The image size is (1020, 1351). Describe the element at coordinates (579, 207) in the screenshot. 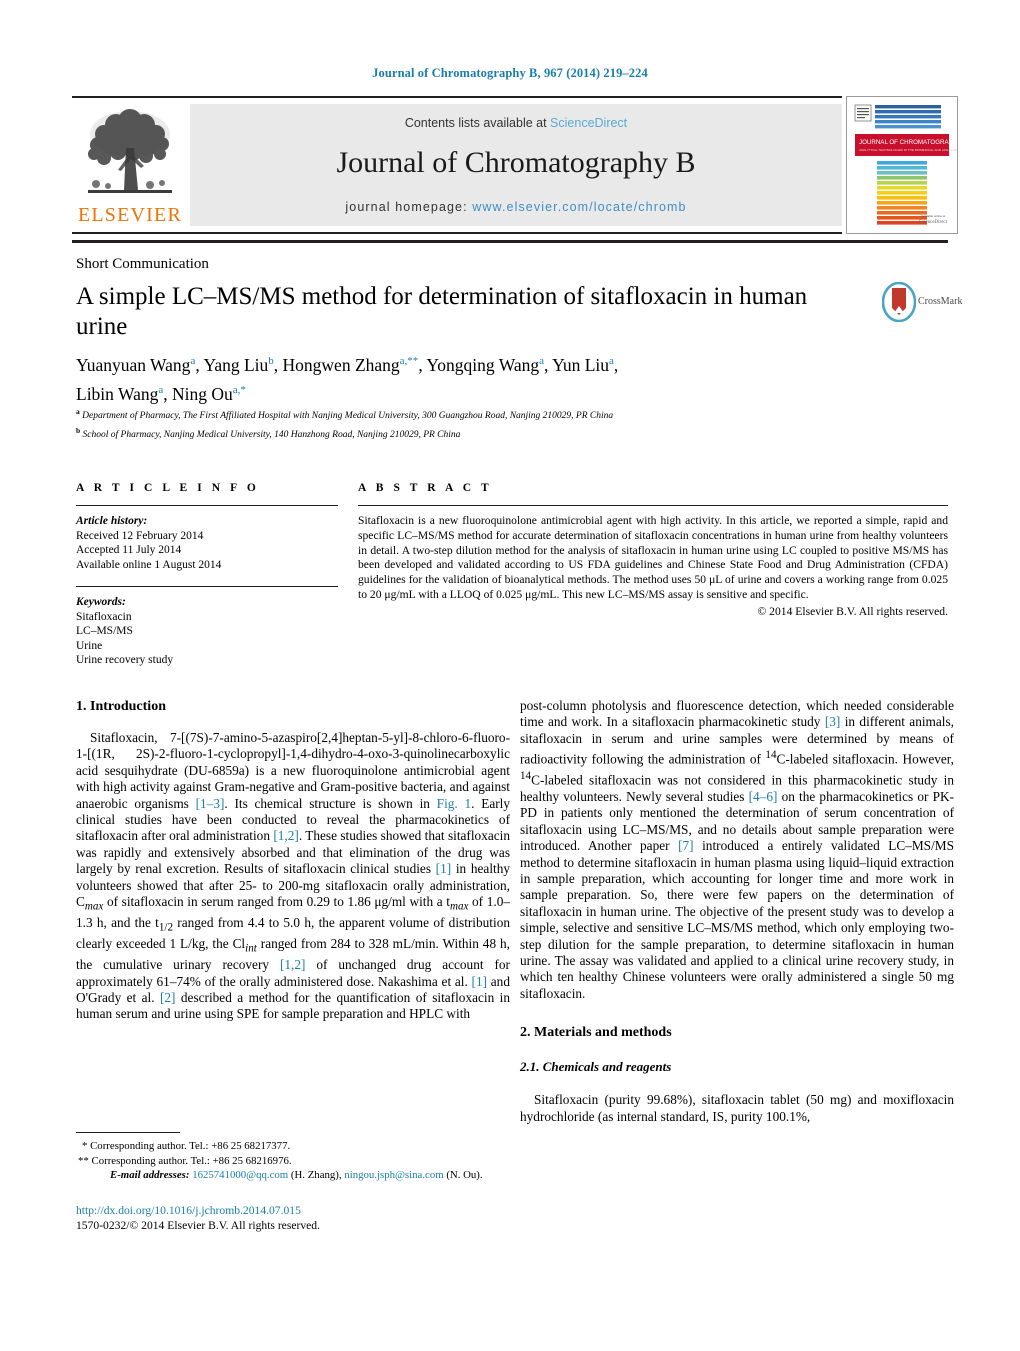

I see `journal-homepage-link: www.elsevier.com/locate/chromb` at that location.